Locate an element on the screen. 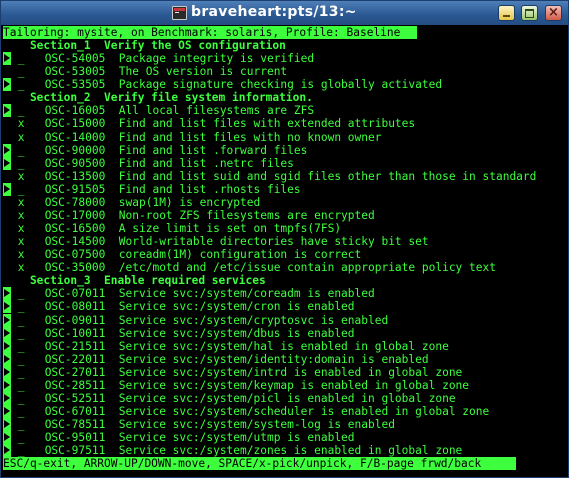 The image size is (569, 478). rule-id: OSC-07500 is located at coordinates (65, 255).